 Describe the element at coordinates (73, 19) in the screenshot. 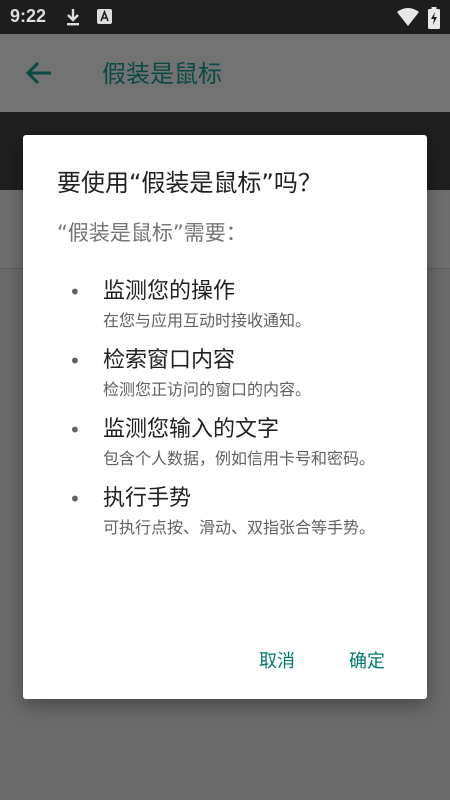

I see `download-icon` at that location.